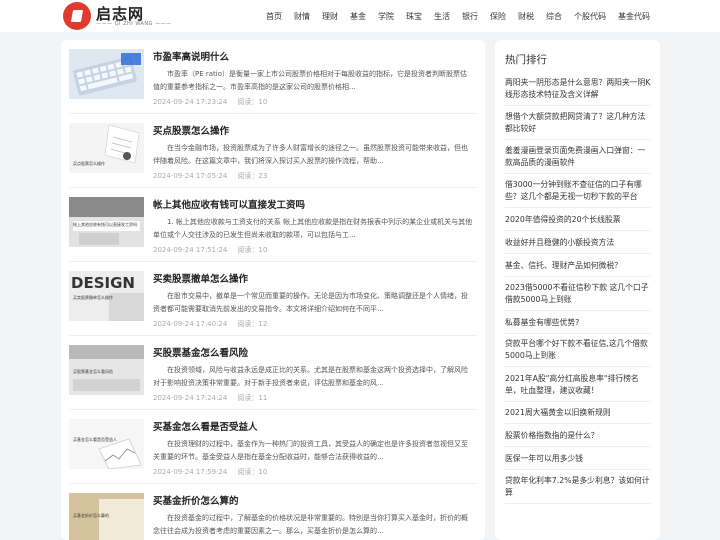 The width and height of the screenshot is (720, 540). I want to click on article-meta: 2024-09-24 17:23:24 阅读：10, so click(215, 102).